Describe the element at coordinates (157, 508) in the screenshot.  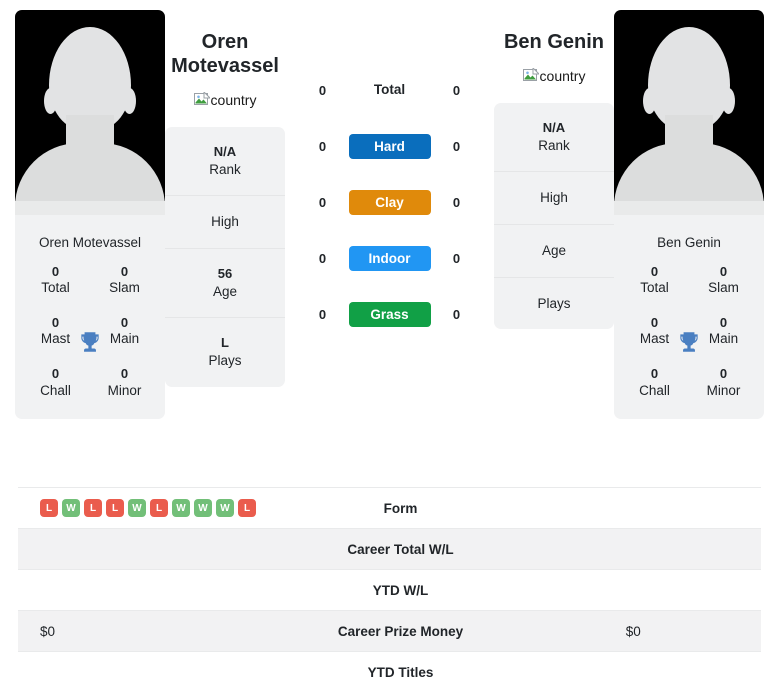
I see `form-cell-left: LWLLWLWWWL` at that location.